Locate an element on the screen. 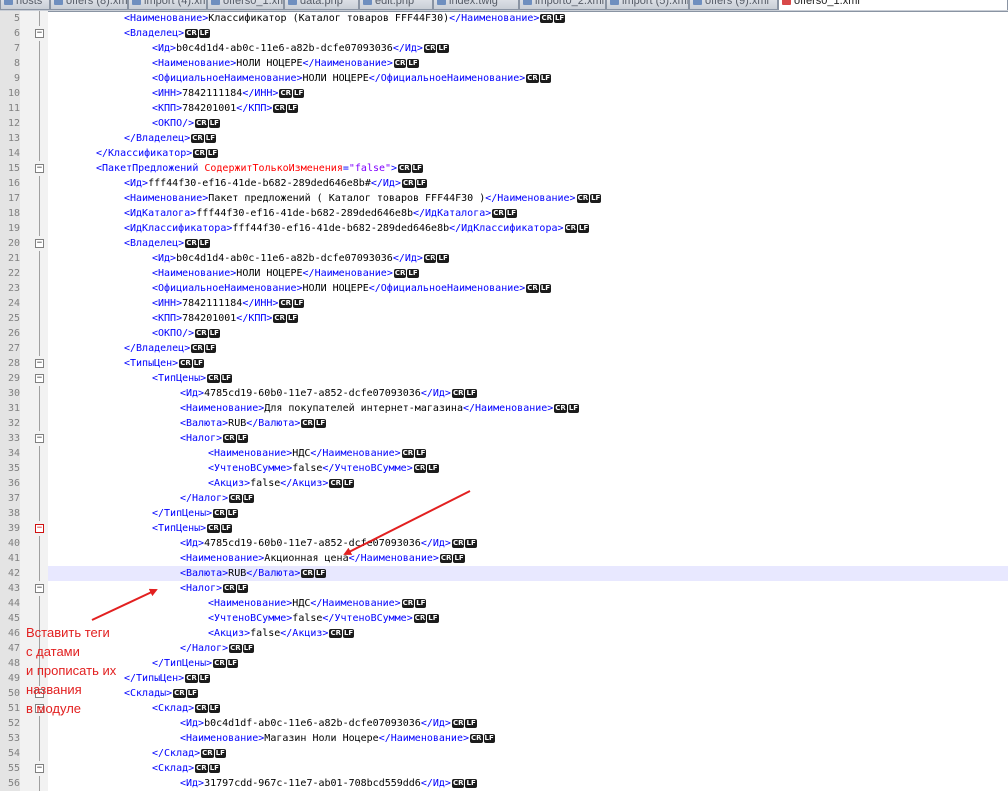 The height and width of the screenshot is (791, 1008). arrow-to-name-line is located at coordinates (407, 522).